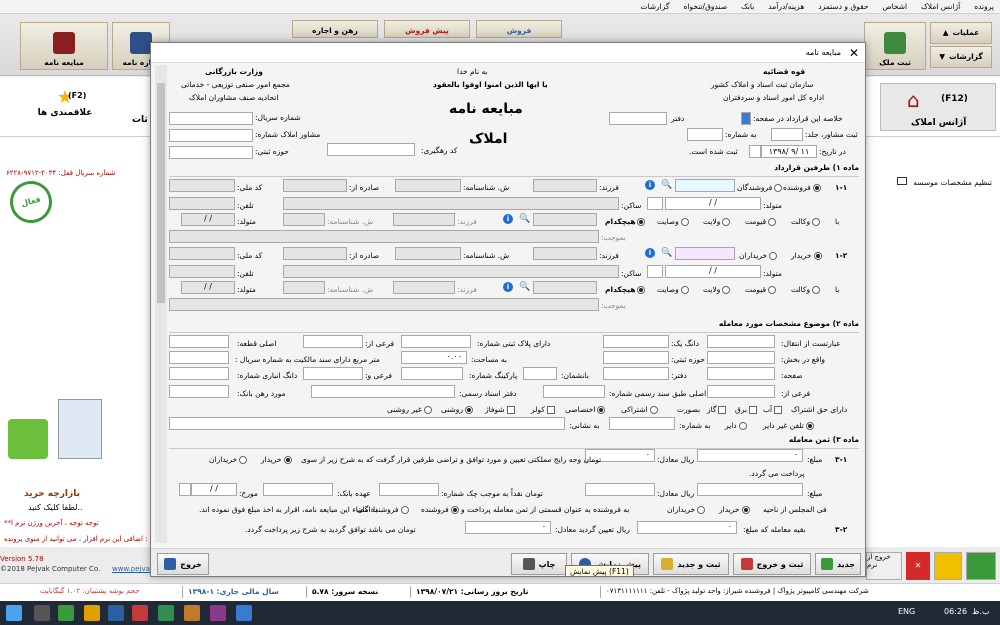 The width and height of the screenshot is (1000, 625). Describe the element at coordinates (713, 203) in the screenshot. I see `born-field: / /` at that location.